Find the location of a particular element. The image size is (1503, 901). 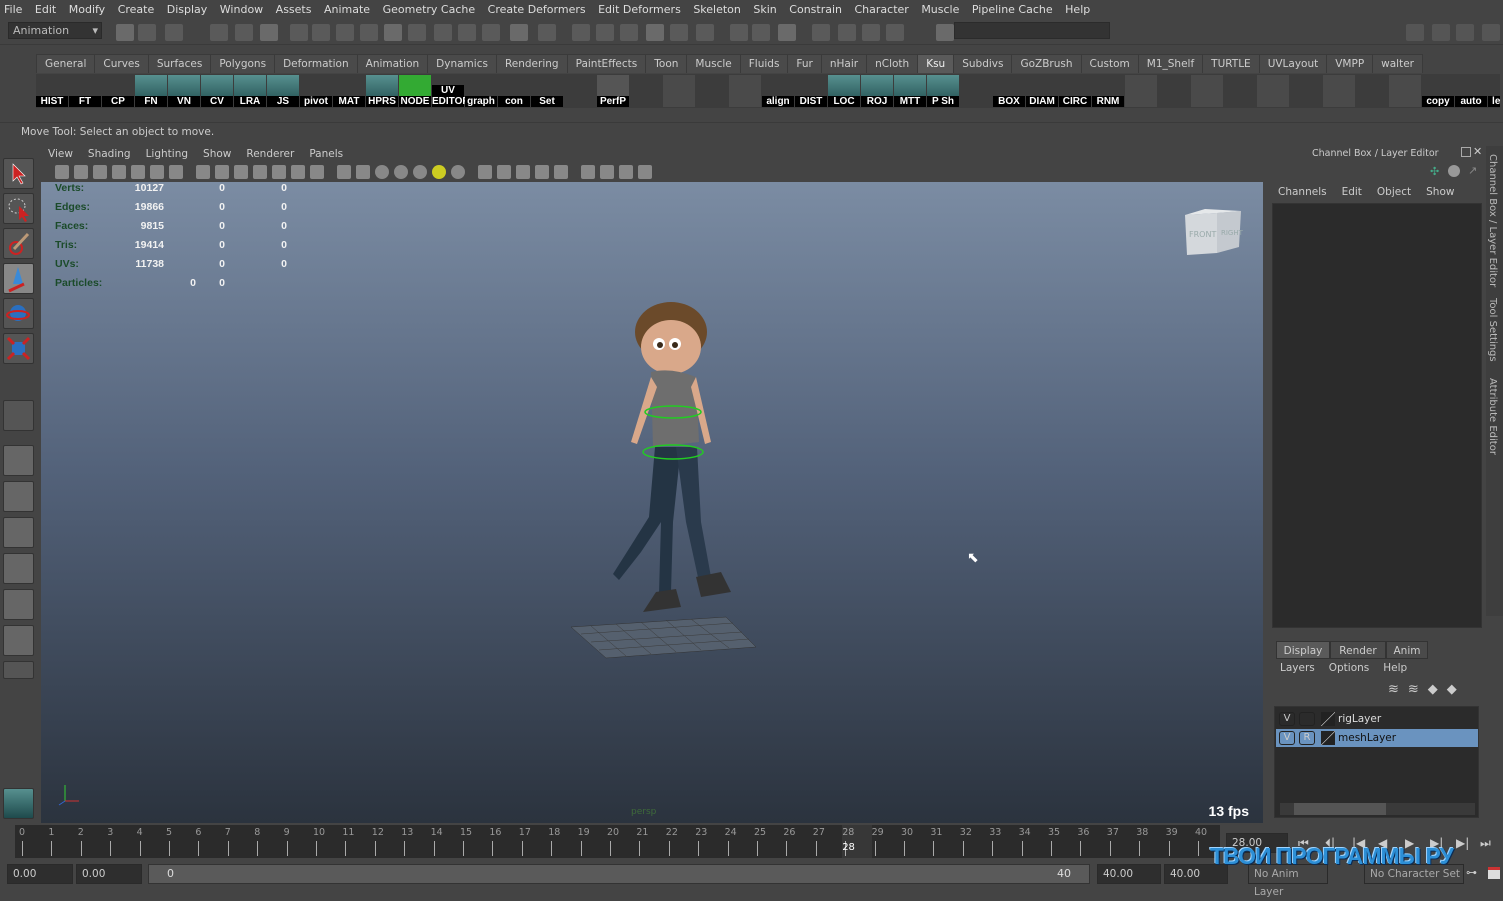

menu-create: Create is located at coordinates (136, 9).